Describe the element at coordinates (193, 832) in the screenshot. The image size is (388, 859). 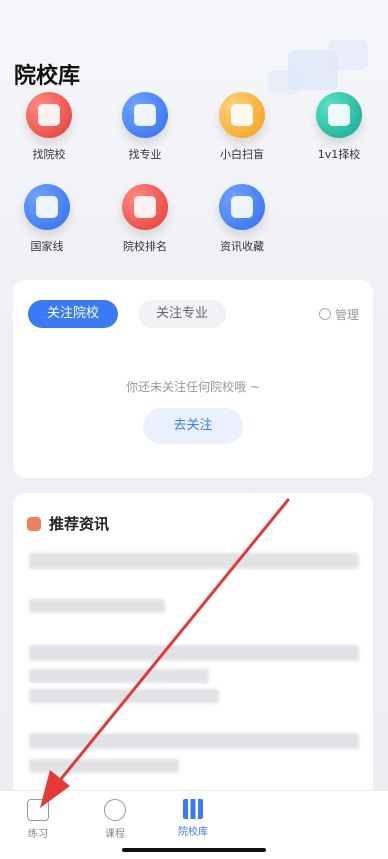
I see `tab-label: 院校库` at that location.